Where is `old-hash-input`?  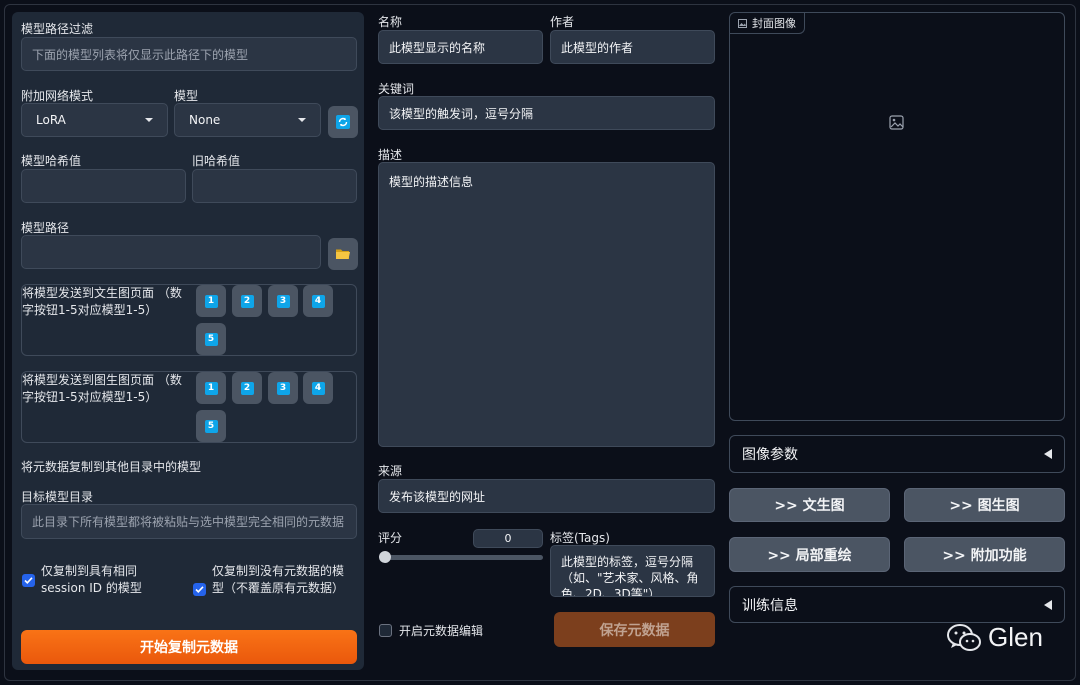 old-hash-input is located at coordinates (274, 186).